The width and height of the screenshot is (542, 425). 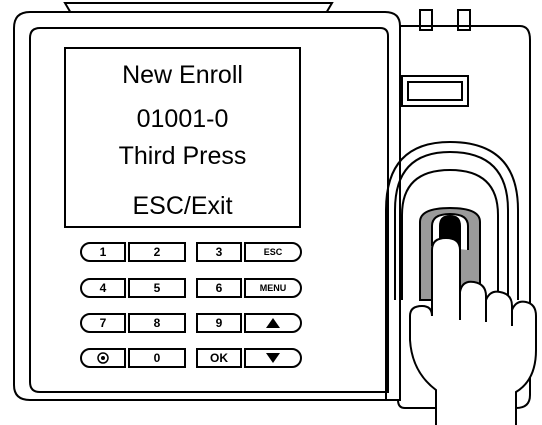 What do you see at coordinates (182, 75) in the screenshot?
I see `screen-title: New Enroll` at bounding box center [182, 75].